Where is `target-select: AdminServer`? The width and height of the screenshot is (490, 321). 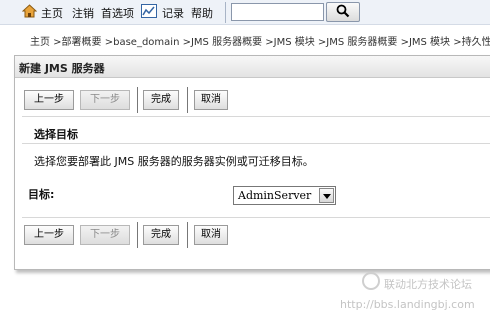
target-select: AdminServer is located at coordinates (284, 195).